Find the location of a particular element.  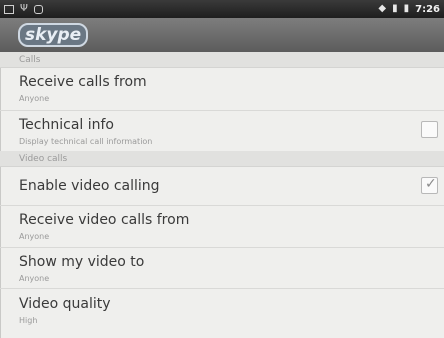

skype-logo: skype is located at coordinates (53, 35).